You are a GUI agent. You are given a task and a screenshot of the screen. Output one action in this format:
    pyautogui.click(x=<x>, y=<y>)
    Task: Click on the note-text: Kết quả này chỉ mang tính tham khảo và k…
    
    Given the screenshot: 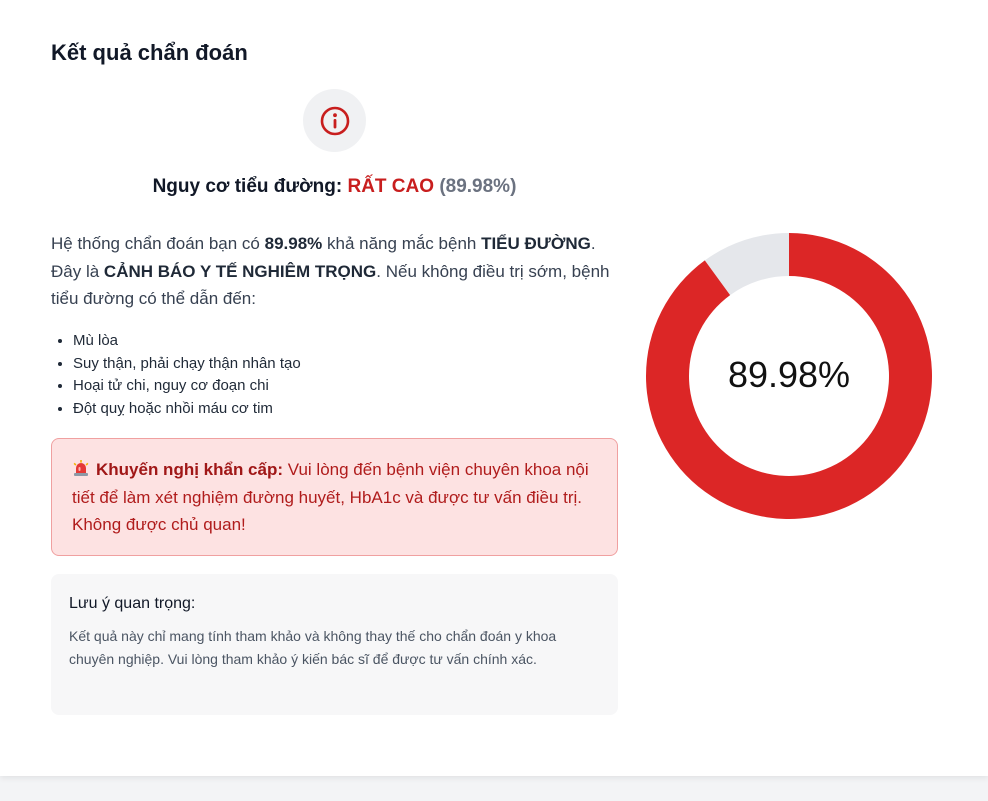 What is the action you would take?
    pyautogui.click(x=313, y=647)
    